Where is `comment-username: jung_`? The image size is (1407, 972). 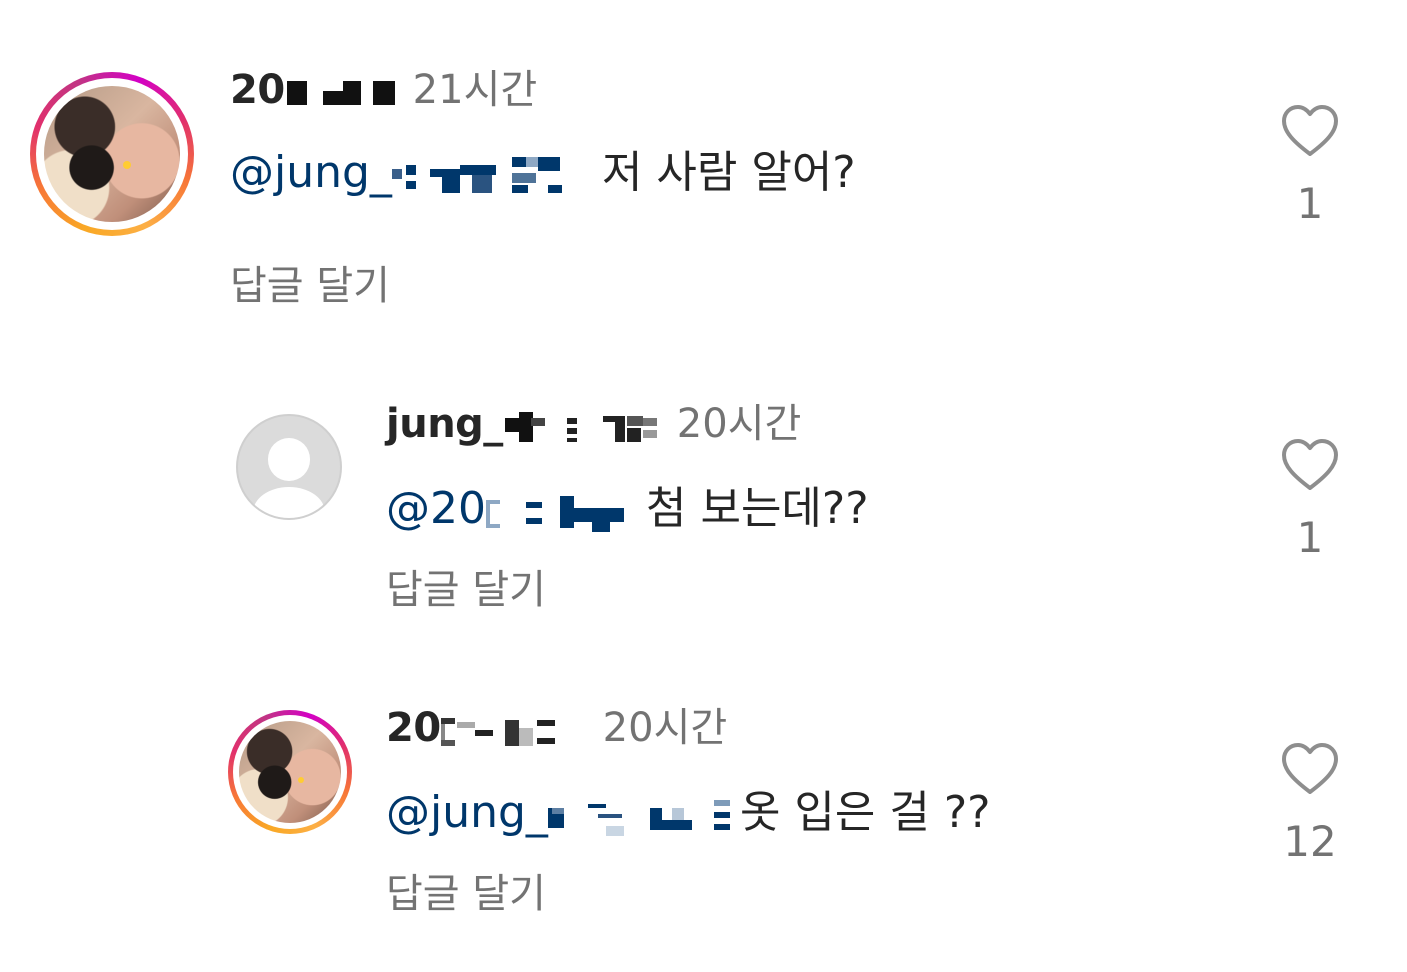 comment-username: jung_ is located at coordinates (444, 424).